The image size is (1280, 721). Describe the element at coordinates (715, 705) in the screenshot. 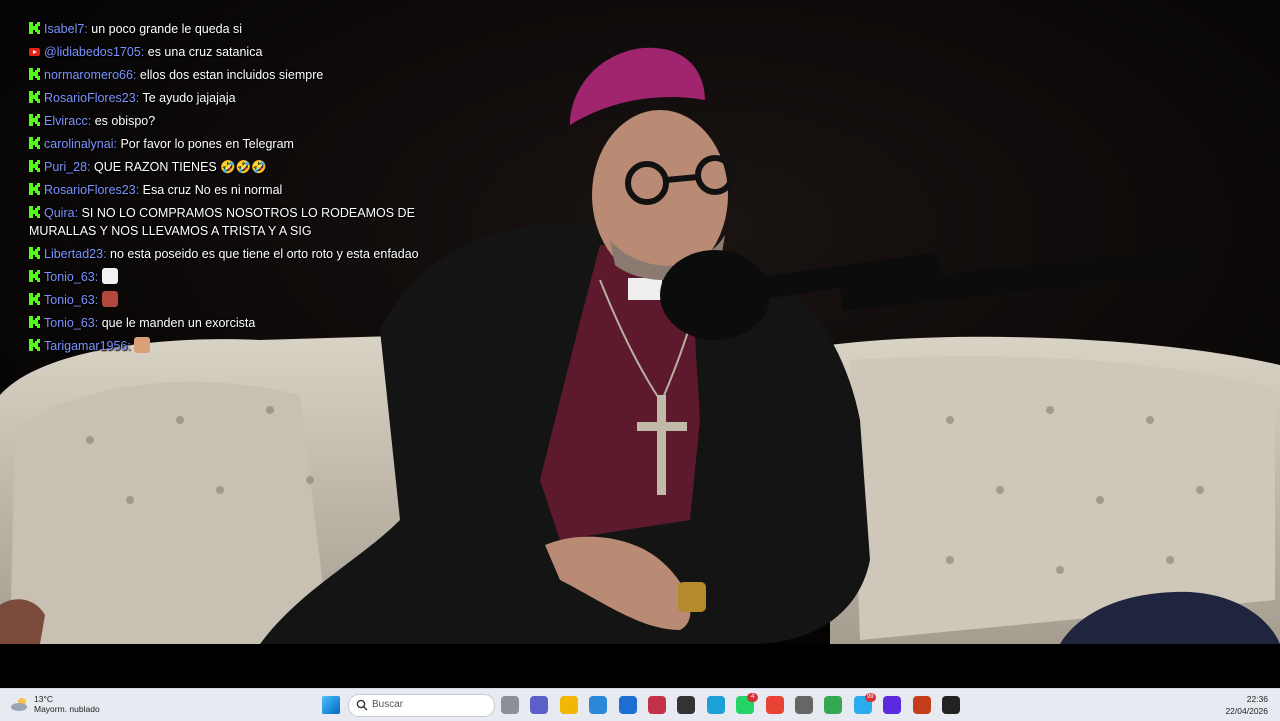

I see `edge-icon` at that location.